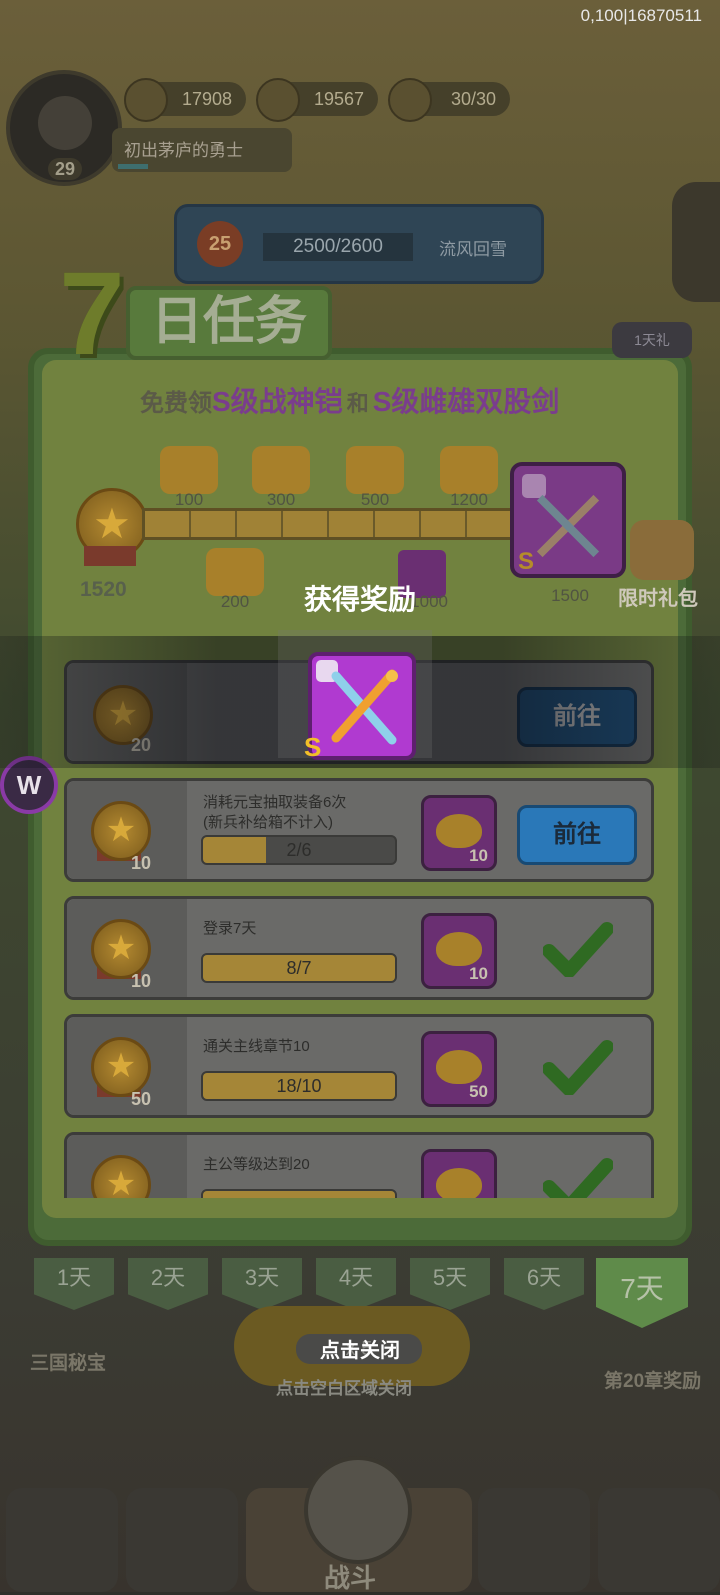  Describe the element at coordinates (359, 599) in the screenshot. I see `reward-title: 获得奖励` at that location.